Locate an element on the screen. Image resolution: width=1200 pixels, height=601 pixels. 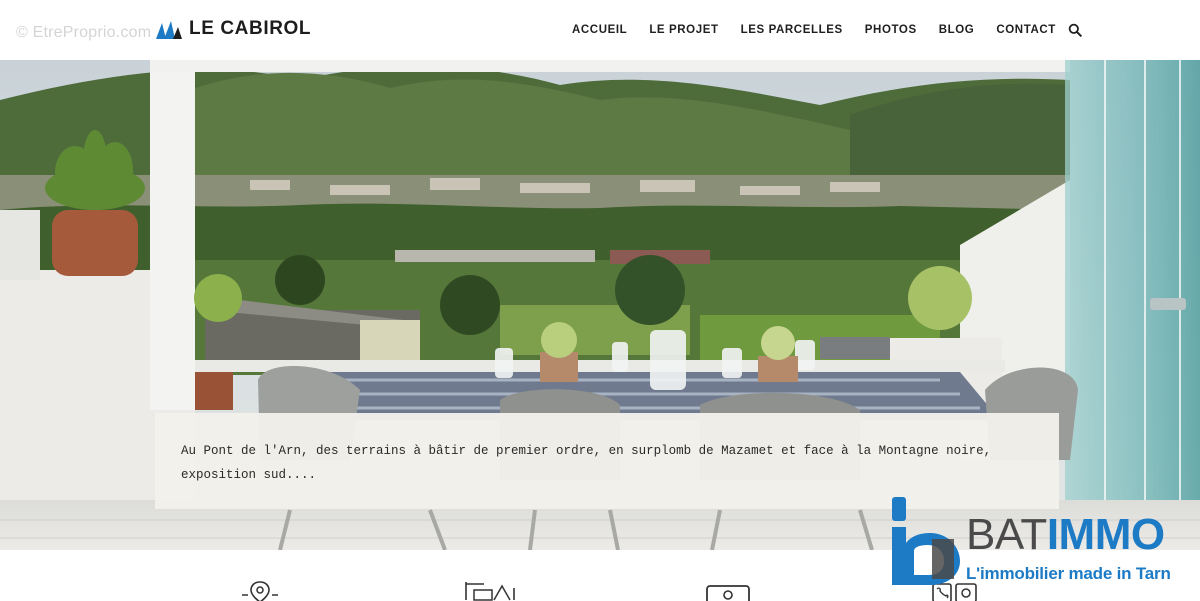
nav-photos: PHOTOS is located at coordinates (891, 30).